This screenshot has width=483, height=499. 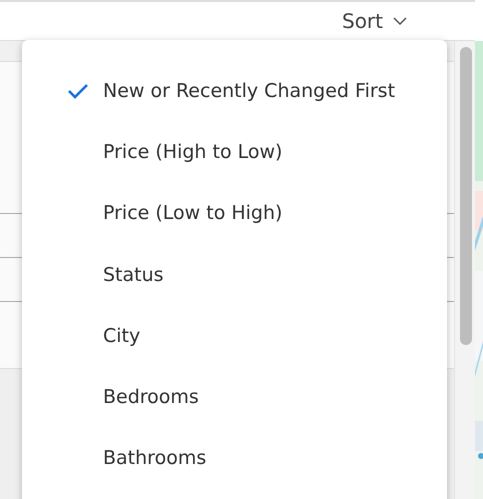 I want to click on sort-option: Status, so click(x=234, y=275).